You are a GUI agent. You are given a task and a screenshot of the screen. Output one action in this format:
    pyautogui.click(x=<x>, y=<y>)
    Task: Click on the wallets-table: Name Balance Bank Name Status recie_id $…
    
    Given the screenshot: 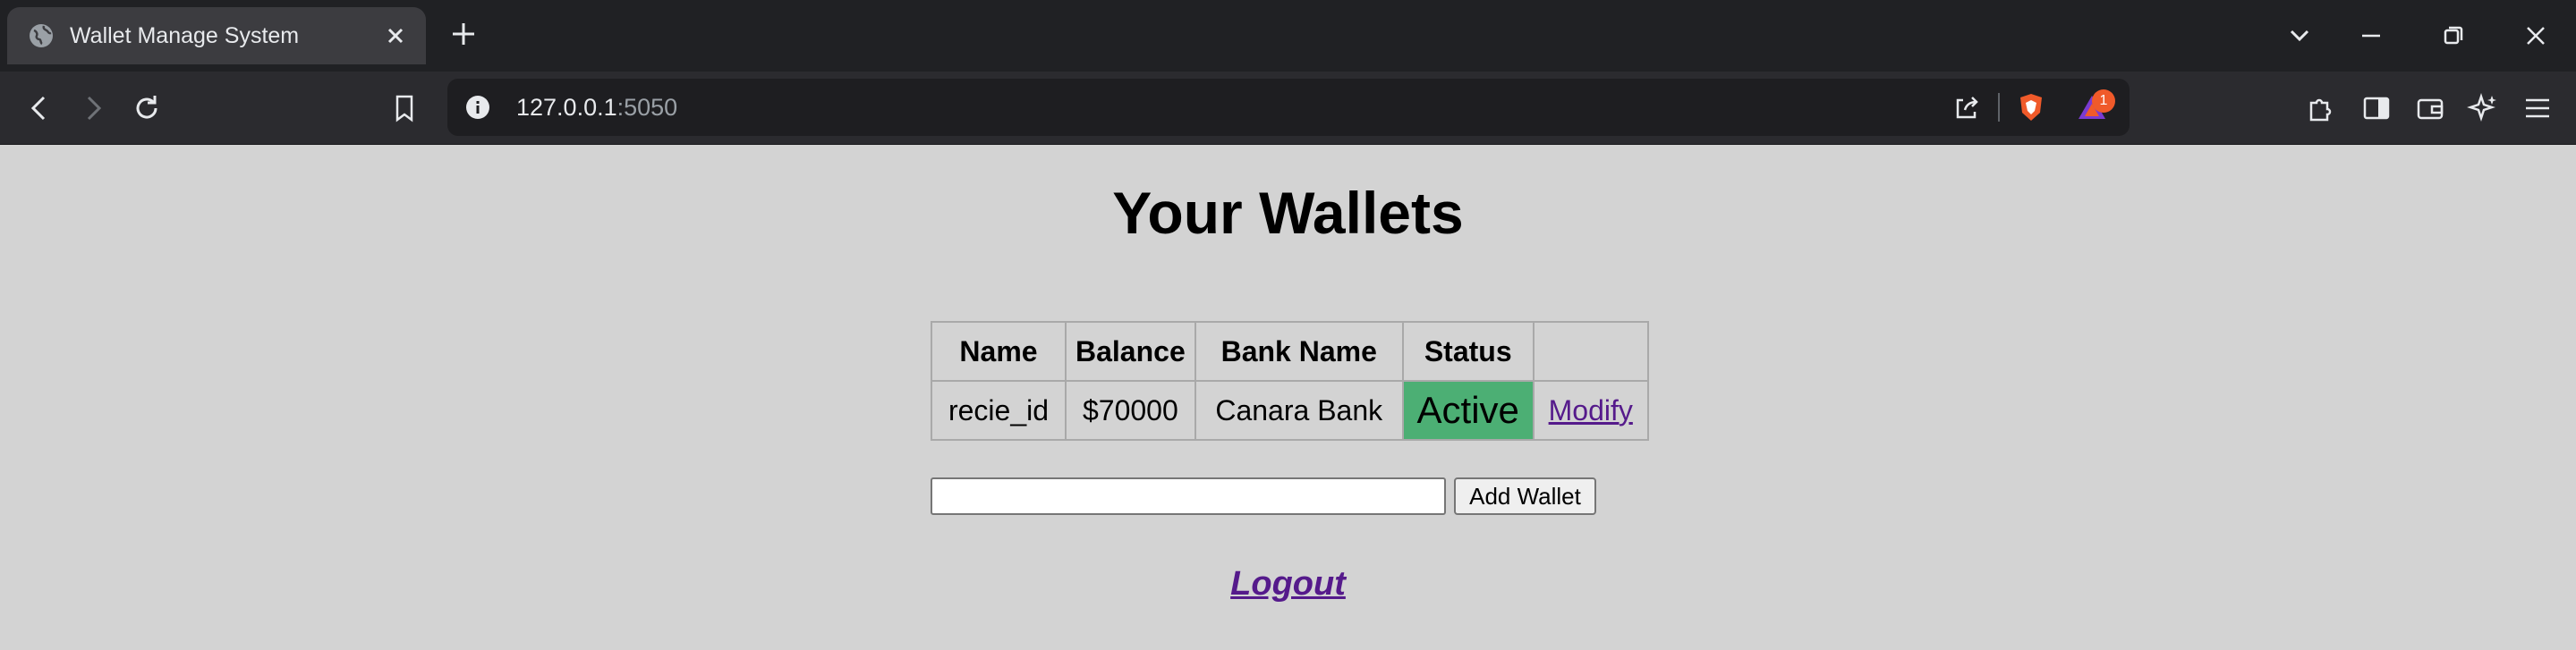 What is the action you would take?
    pyautogui.click(x=1290, y=381)
    